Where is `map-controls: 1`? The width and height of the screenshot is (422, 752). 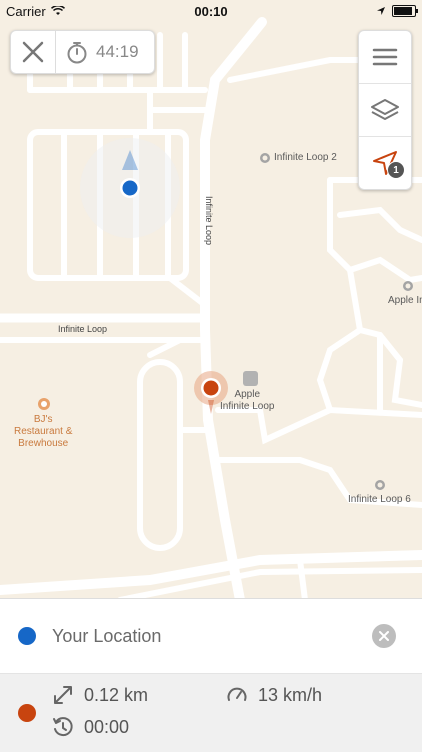 map-controls: 1 is located at coordinates (385, 110).